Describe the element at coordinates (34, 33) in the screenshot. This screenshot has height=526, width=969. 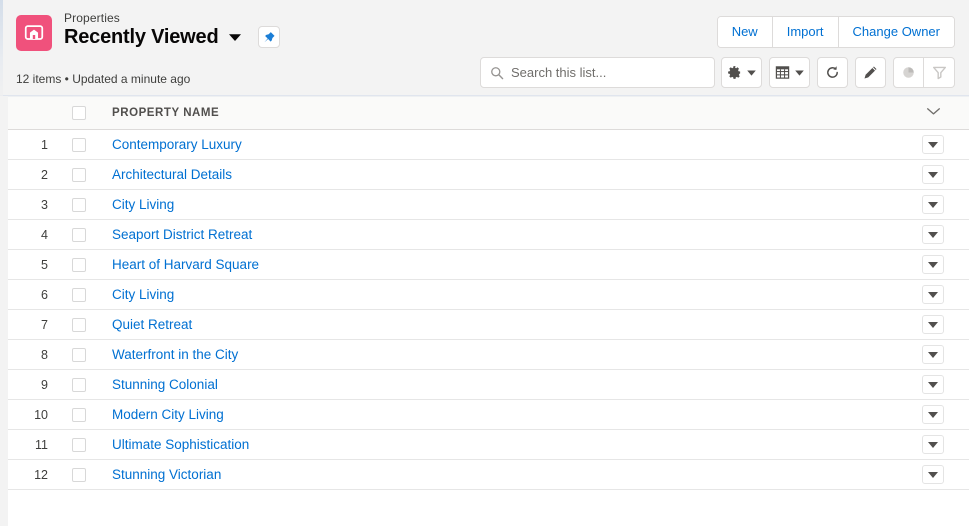
I see `property-house-sign-icon` at that location.